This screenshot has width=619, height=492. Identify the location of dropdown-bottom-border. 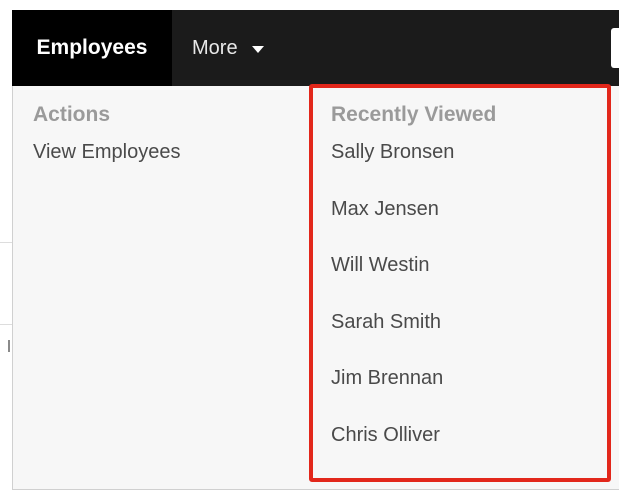
(315, 489).